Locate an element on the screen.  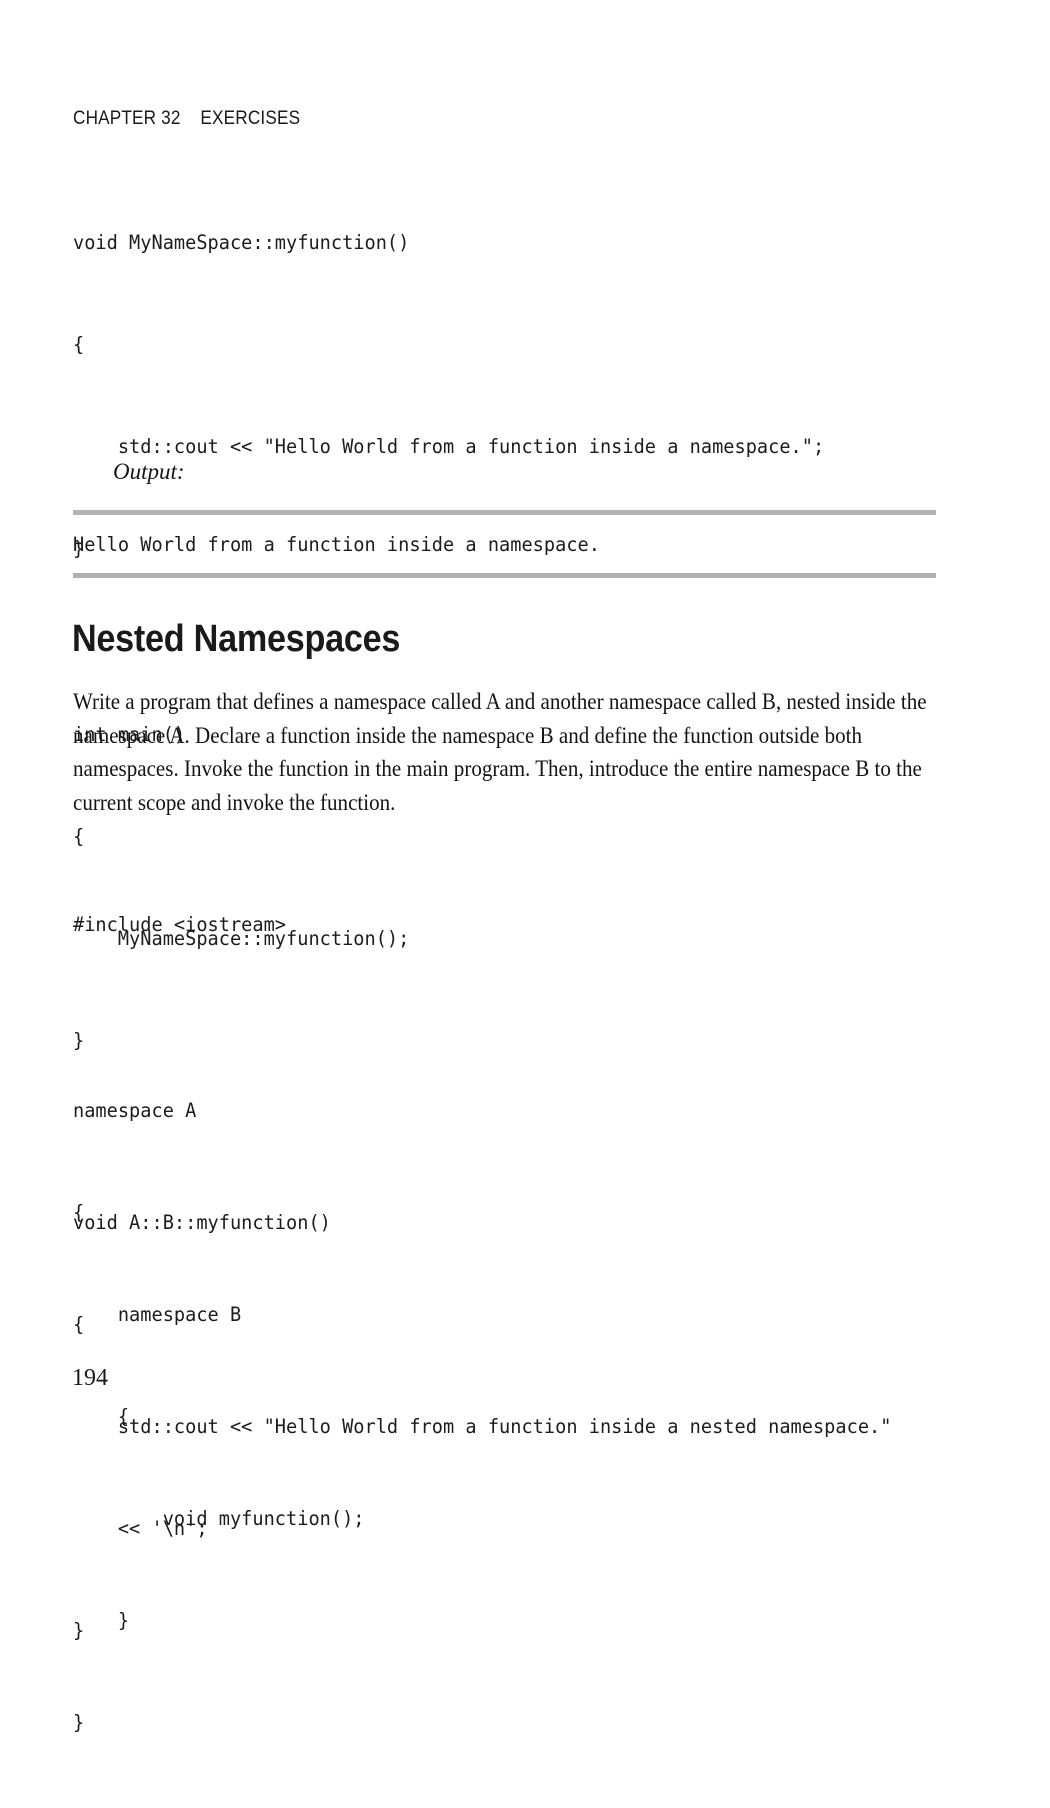
code-line: #include <iostream> is located at coordinates (180, 924).